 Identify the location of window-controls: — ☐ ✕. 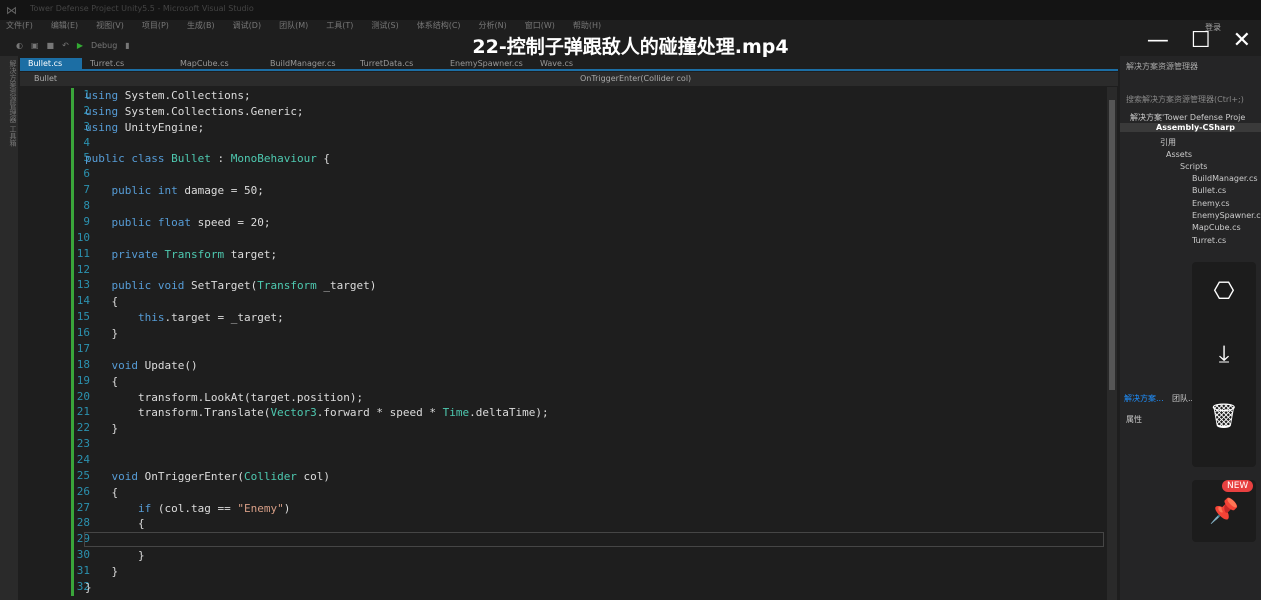
(1199, 40).